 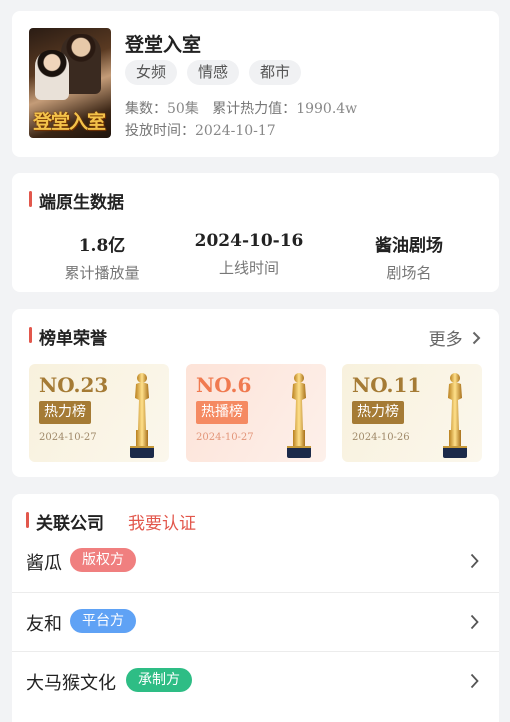 I want to click on rank-number: NO.11, so click(x=387, y=385).